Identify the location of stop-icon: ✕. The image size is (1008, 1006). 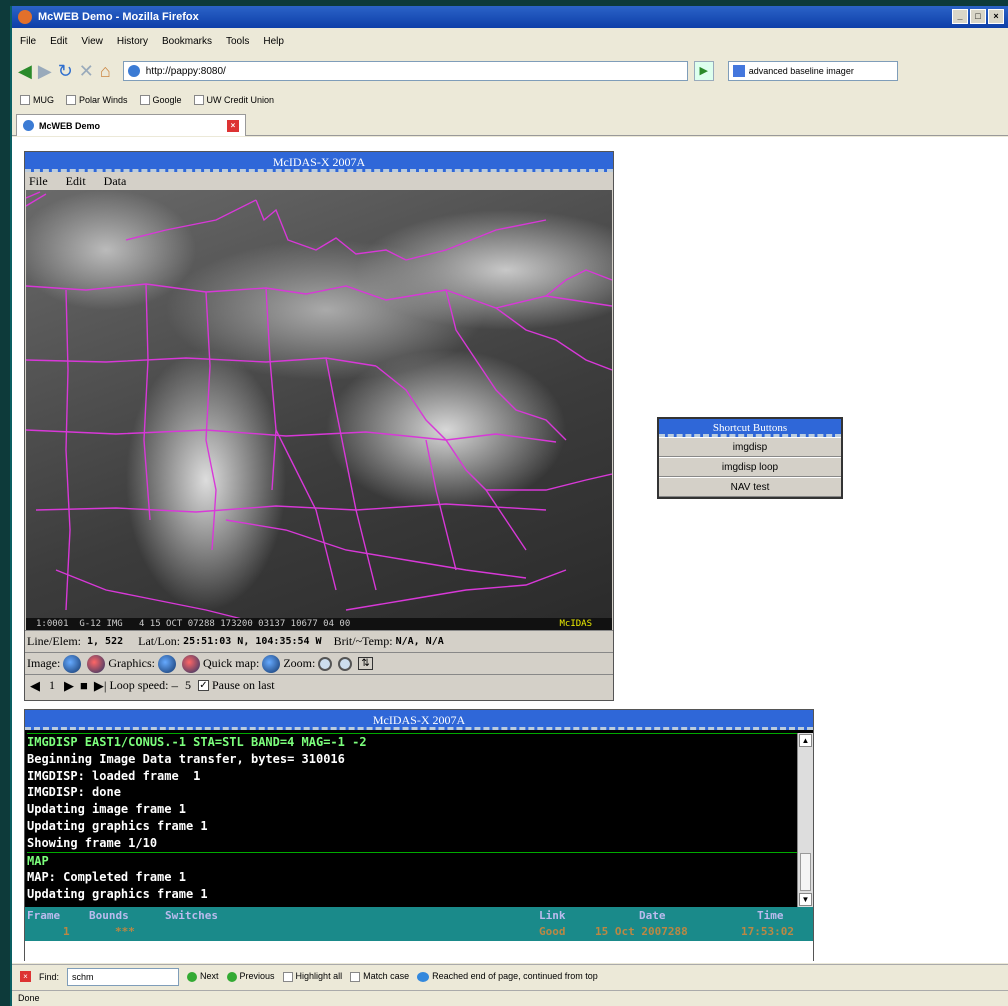
(86, 71).